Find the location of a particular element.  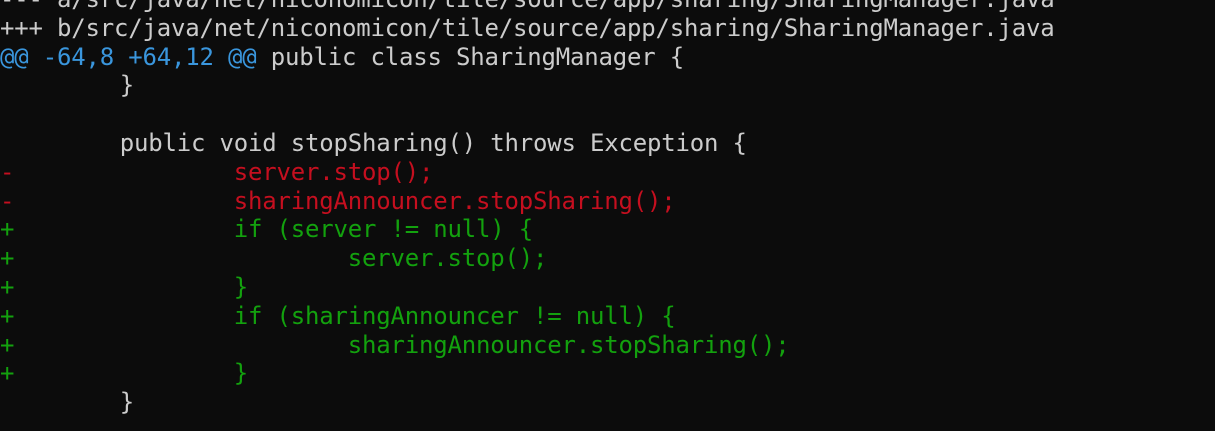

diff-line is located at coordinates (527, 114).